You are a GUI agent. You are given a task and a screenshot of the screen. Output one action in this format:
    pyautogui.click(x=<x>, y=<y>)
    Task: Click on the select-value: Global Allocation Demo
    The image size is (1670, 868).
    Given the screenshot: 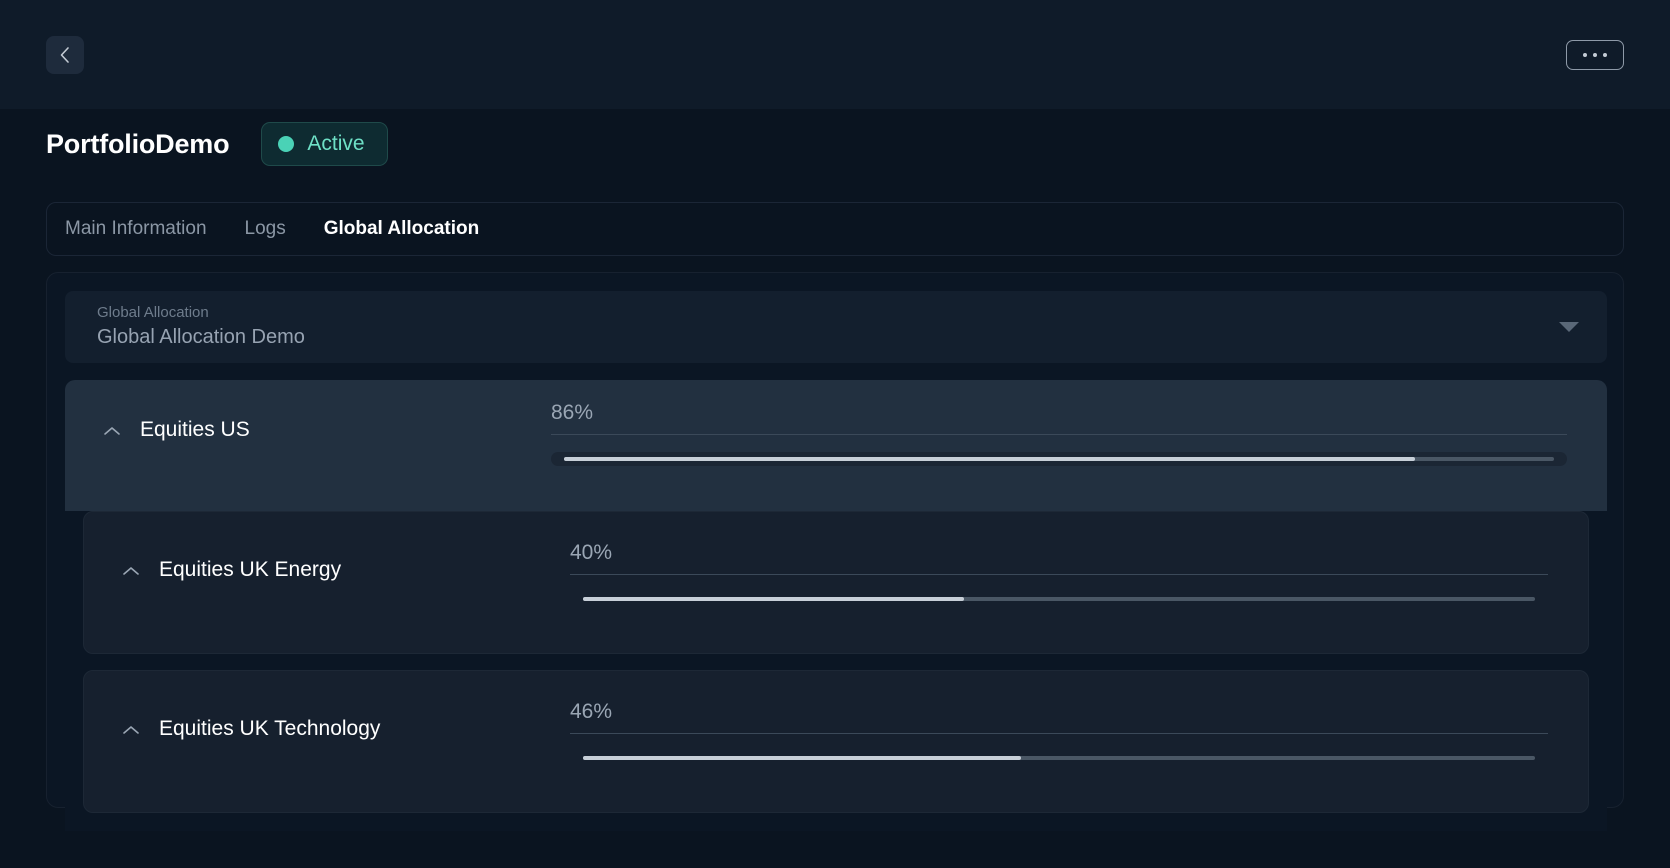 What is the action you would take?
    pyautogui.click(x=201, y=337)
    